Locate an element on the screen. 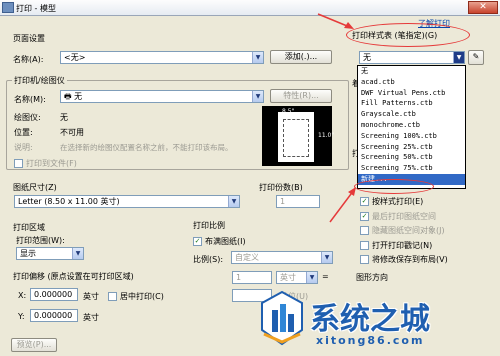 The width and height of the screenshot is (500, 356). watermark: 系统之城 xitong86.com is located at coordinates (376, 321).